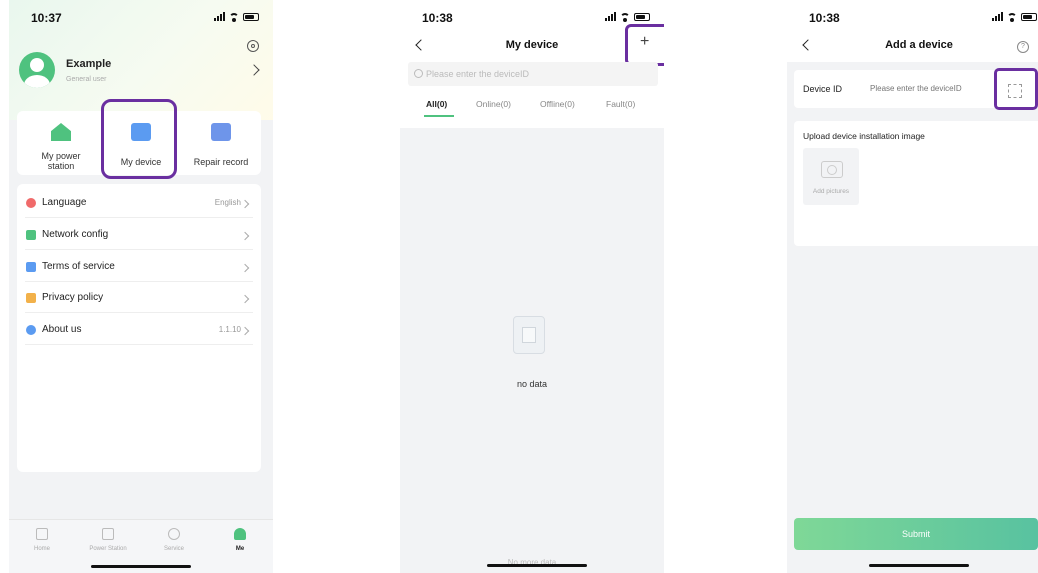  Describe the element at coordinates (529, 335) in the screenshot. I see `empty-state-icon` at that location.